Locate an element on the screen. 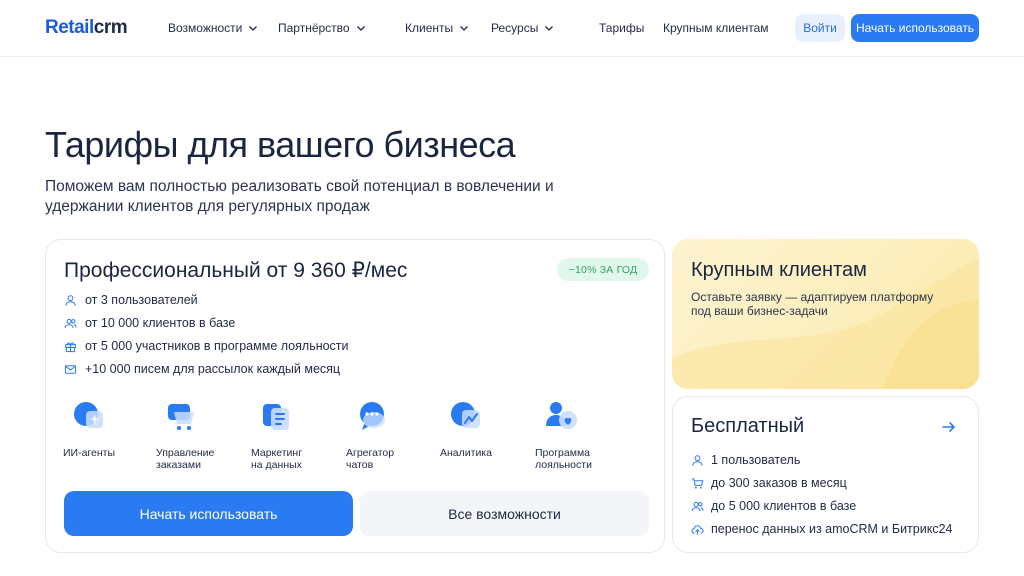  plan-feature: 1 пользователь is located at coordinates (745, 460).